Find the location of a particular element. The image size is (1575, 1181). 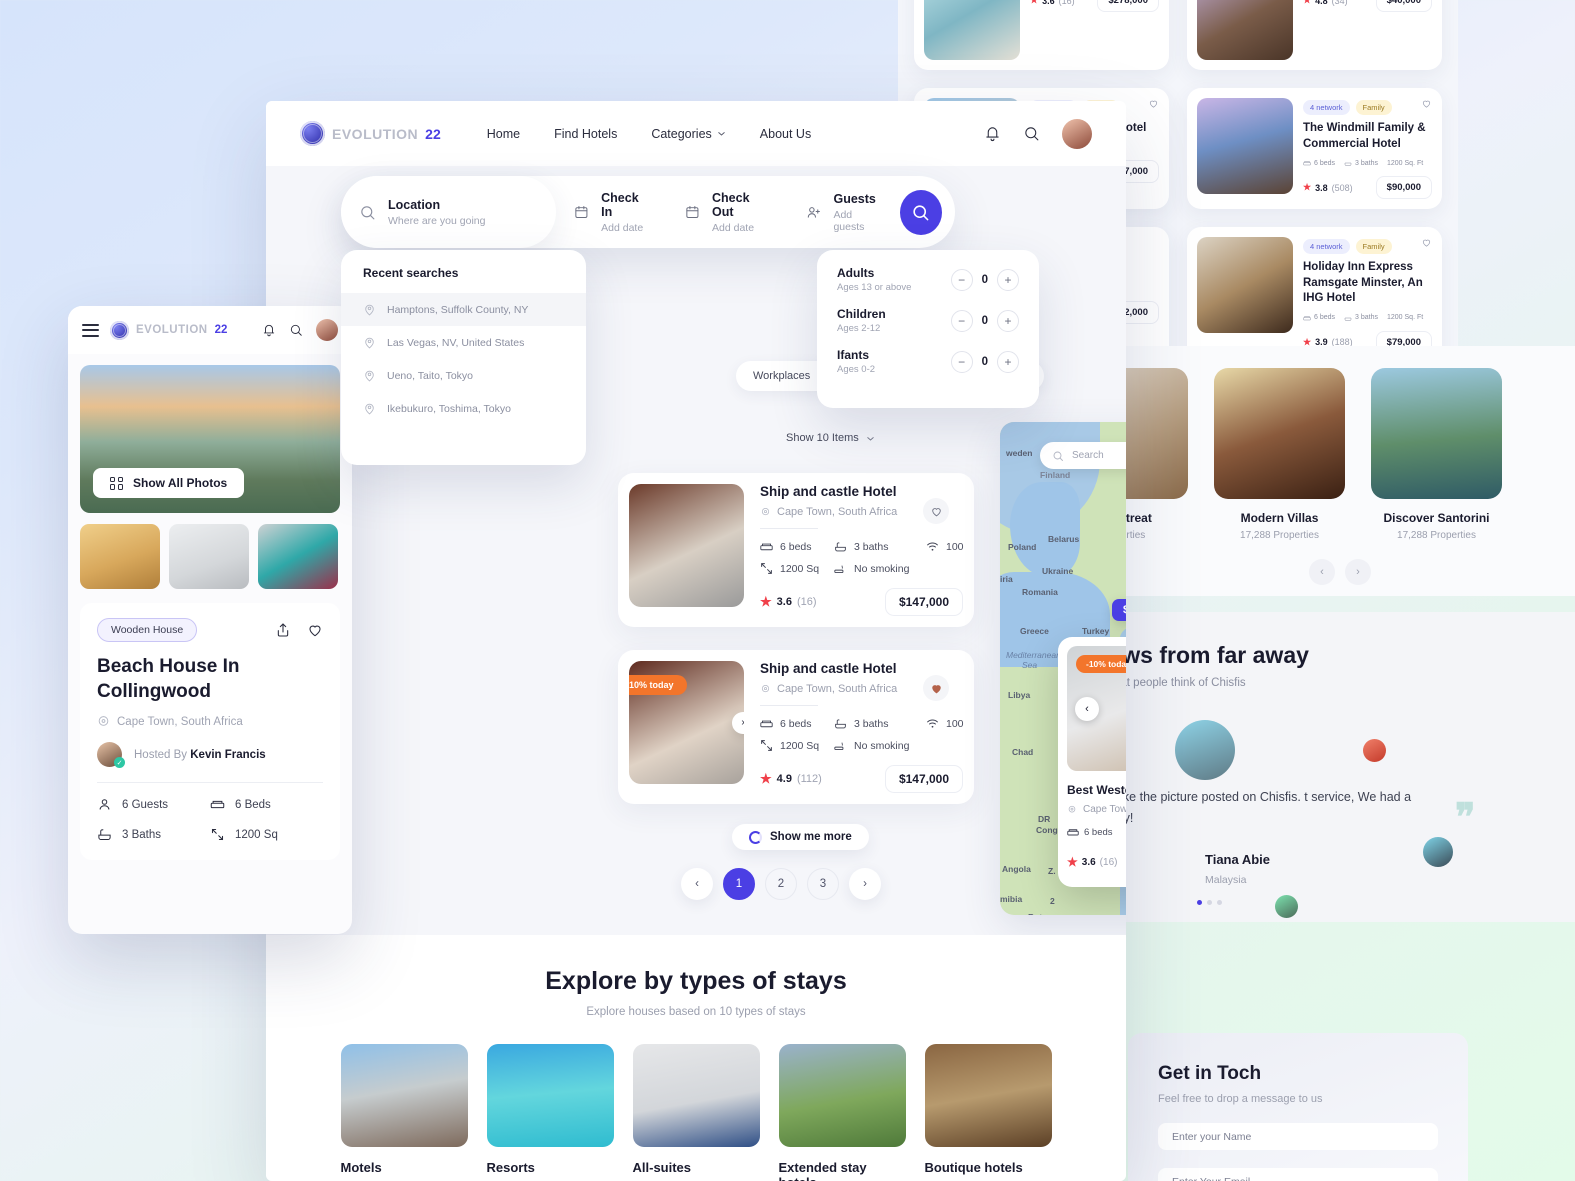

recent-search-item: Las Vegas, NV, United States is located at coordinates (463, 342).